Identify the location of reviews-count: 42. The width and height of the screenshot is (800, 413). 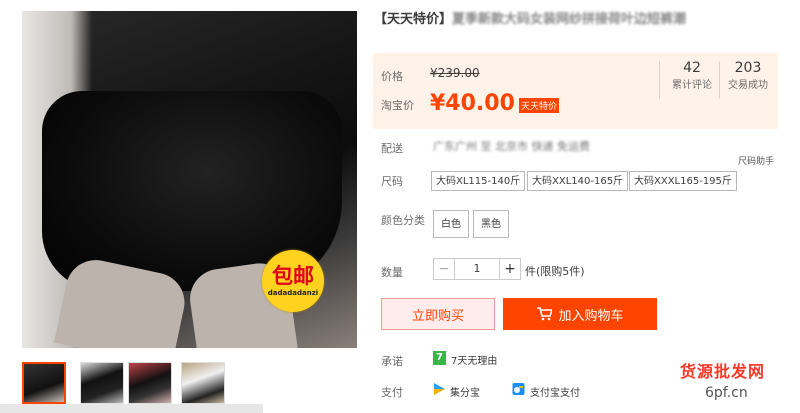
(692, 68).